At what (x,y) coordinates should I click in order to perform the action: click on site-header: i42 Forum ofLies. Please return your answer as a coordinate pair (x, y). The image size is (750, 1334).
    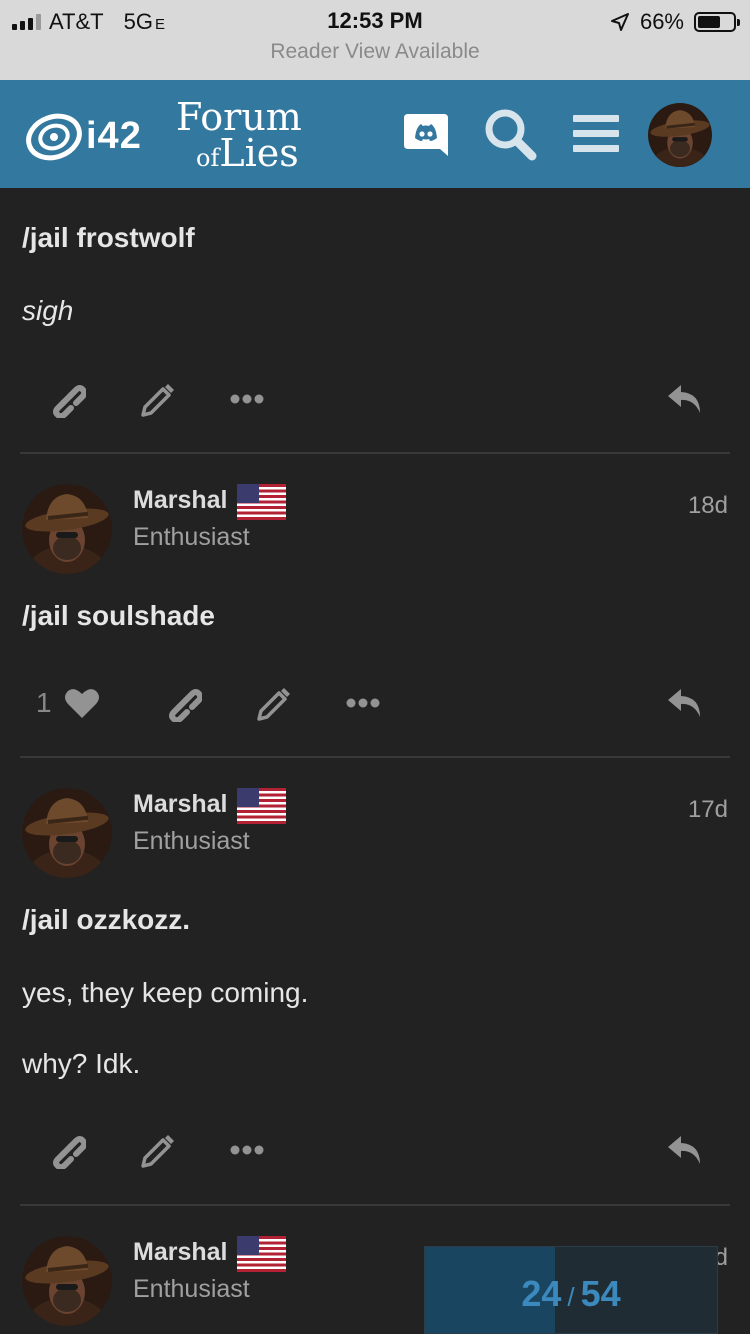
    Looking at the image, I should click on (375, 134).